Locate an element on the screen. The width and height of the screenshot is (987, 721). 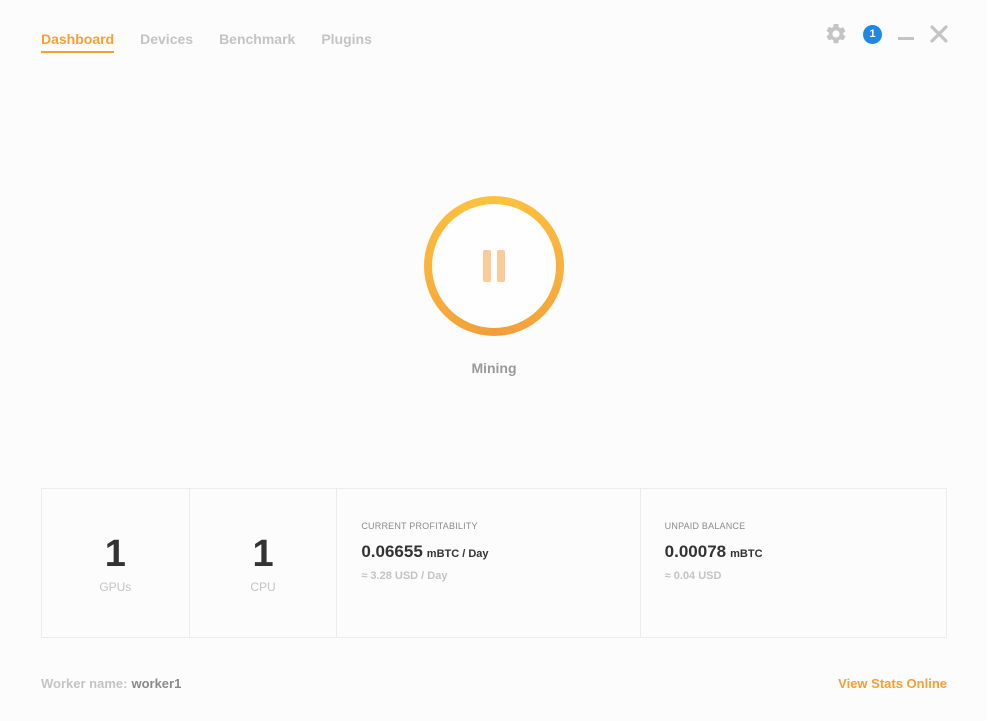
gpus-stat: 1 GPUs is located at coordinates (116, 563).